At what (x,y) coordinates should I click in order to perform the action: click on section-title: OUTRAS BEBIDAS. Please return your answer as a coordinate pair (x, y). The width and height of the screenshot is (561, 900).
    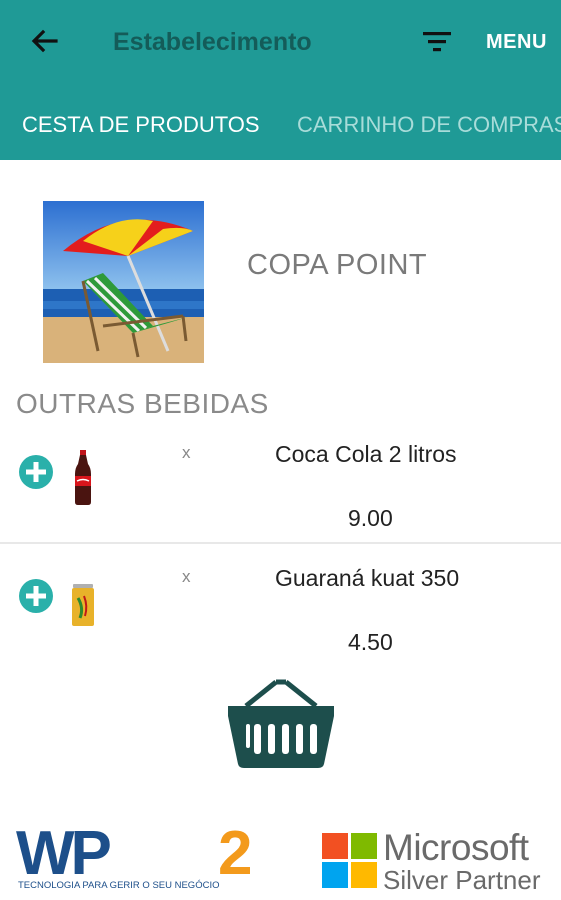
    Looking at the image, I should click on (142, 403).